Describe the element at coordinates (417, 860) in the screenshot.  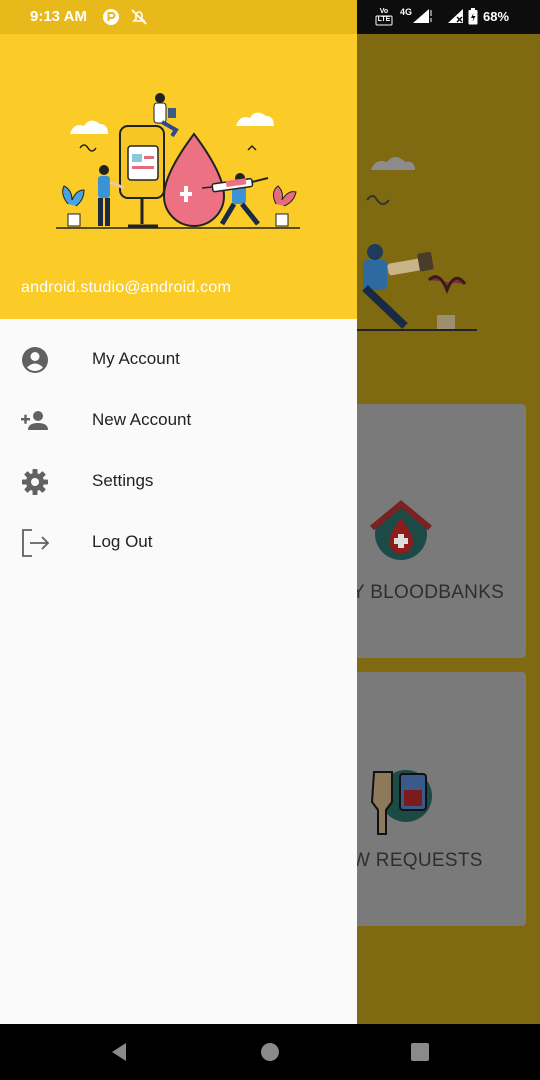
I see `requests-card-label: W REQUESTS` at that location.